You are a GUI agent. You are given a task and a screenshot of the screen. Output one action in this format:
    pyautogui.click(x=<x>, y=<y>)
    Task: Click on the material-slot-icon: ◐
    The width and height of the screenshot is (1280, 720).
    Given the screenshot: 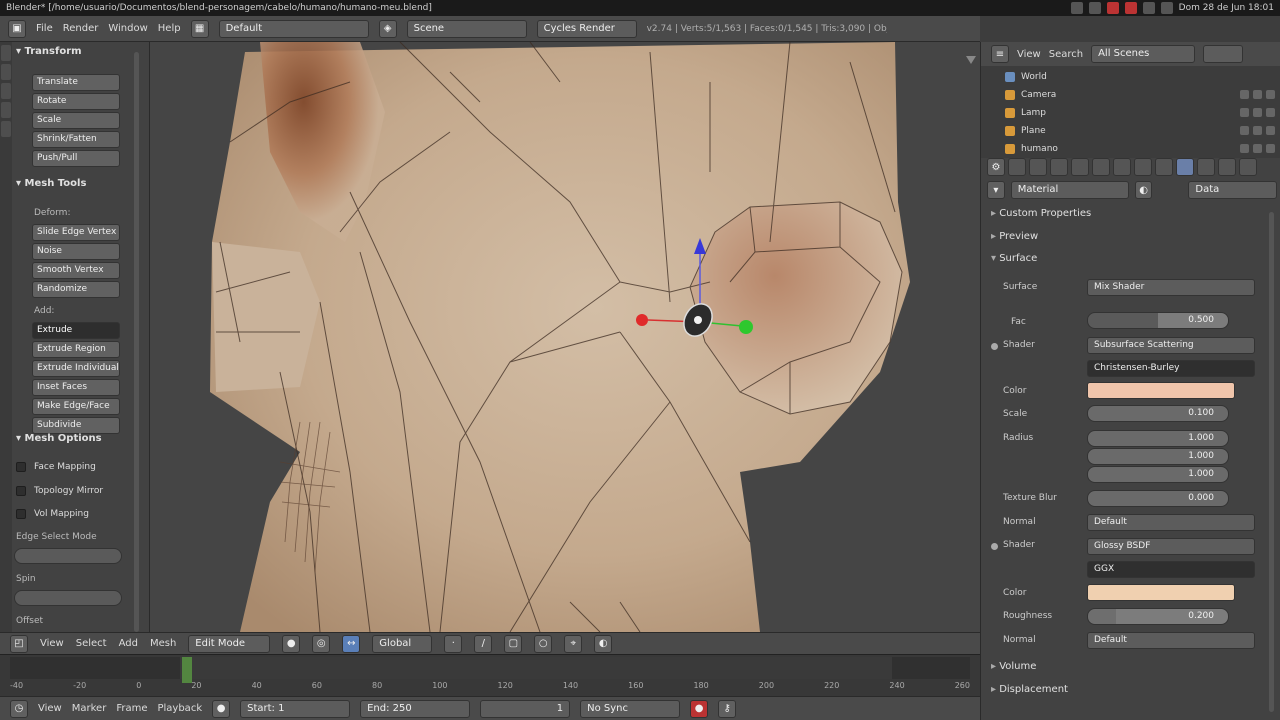 What is the action you would take?
    pyautogui.click(x=1143, y=190)
    